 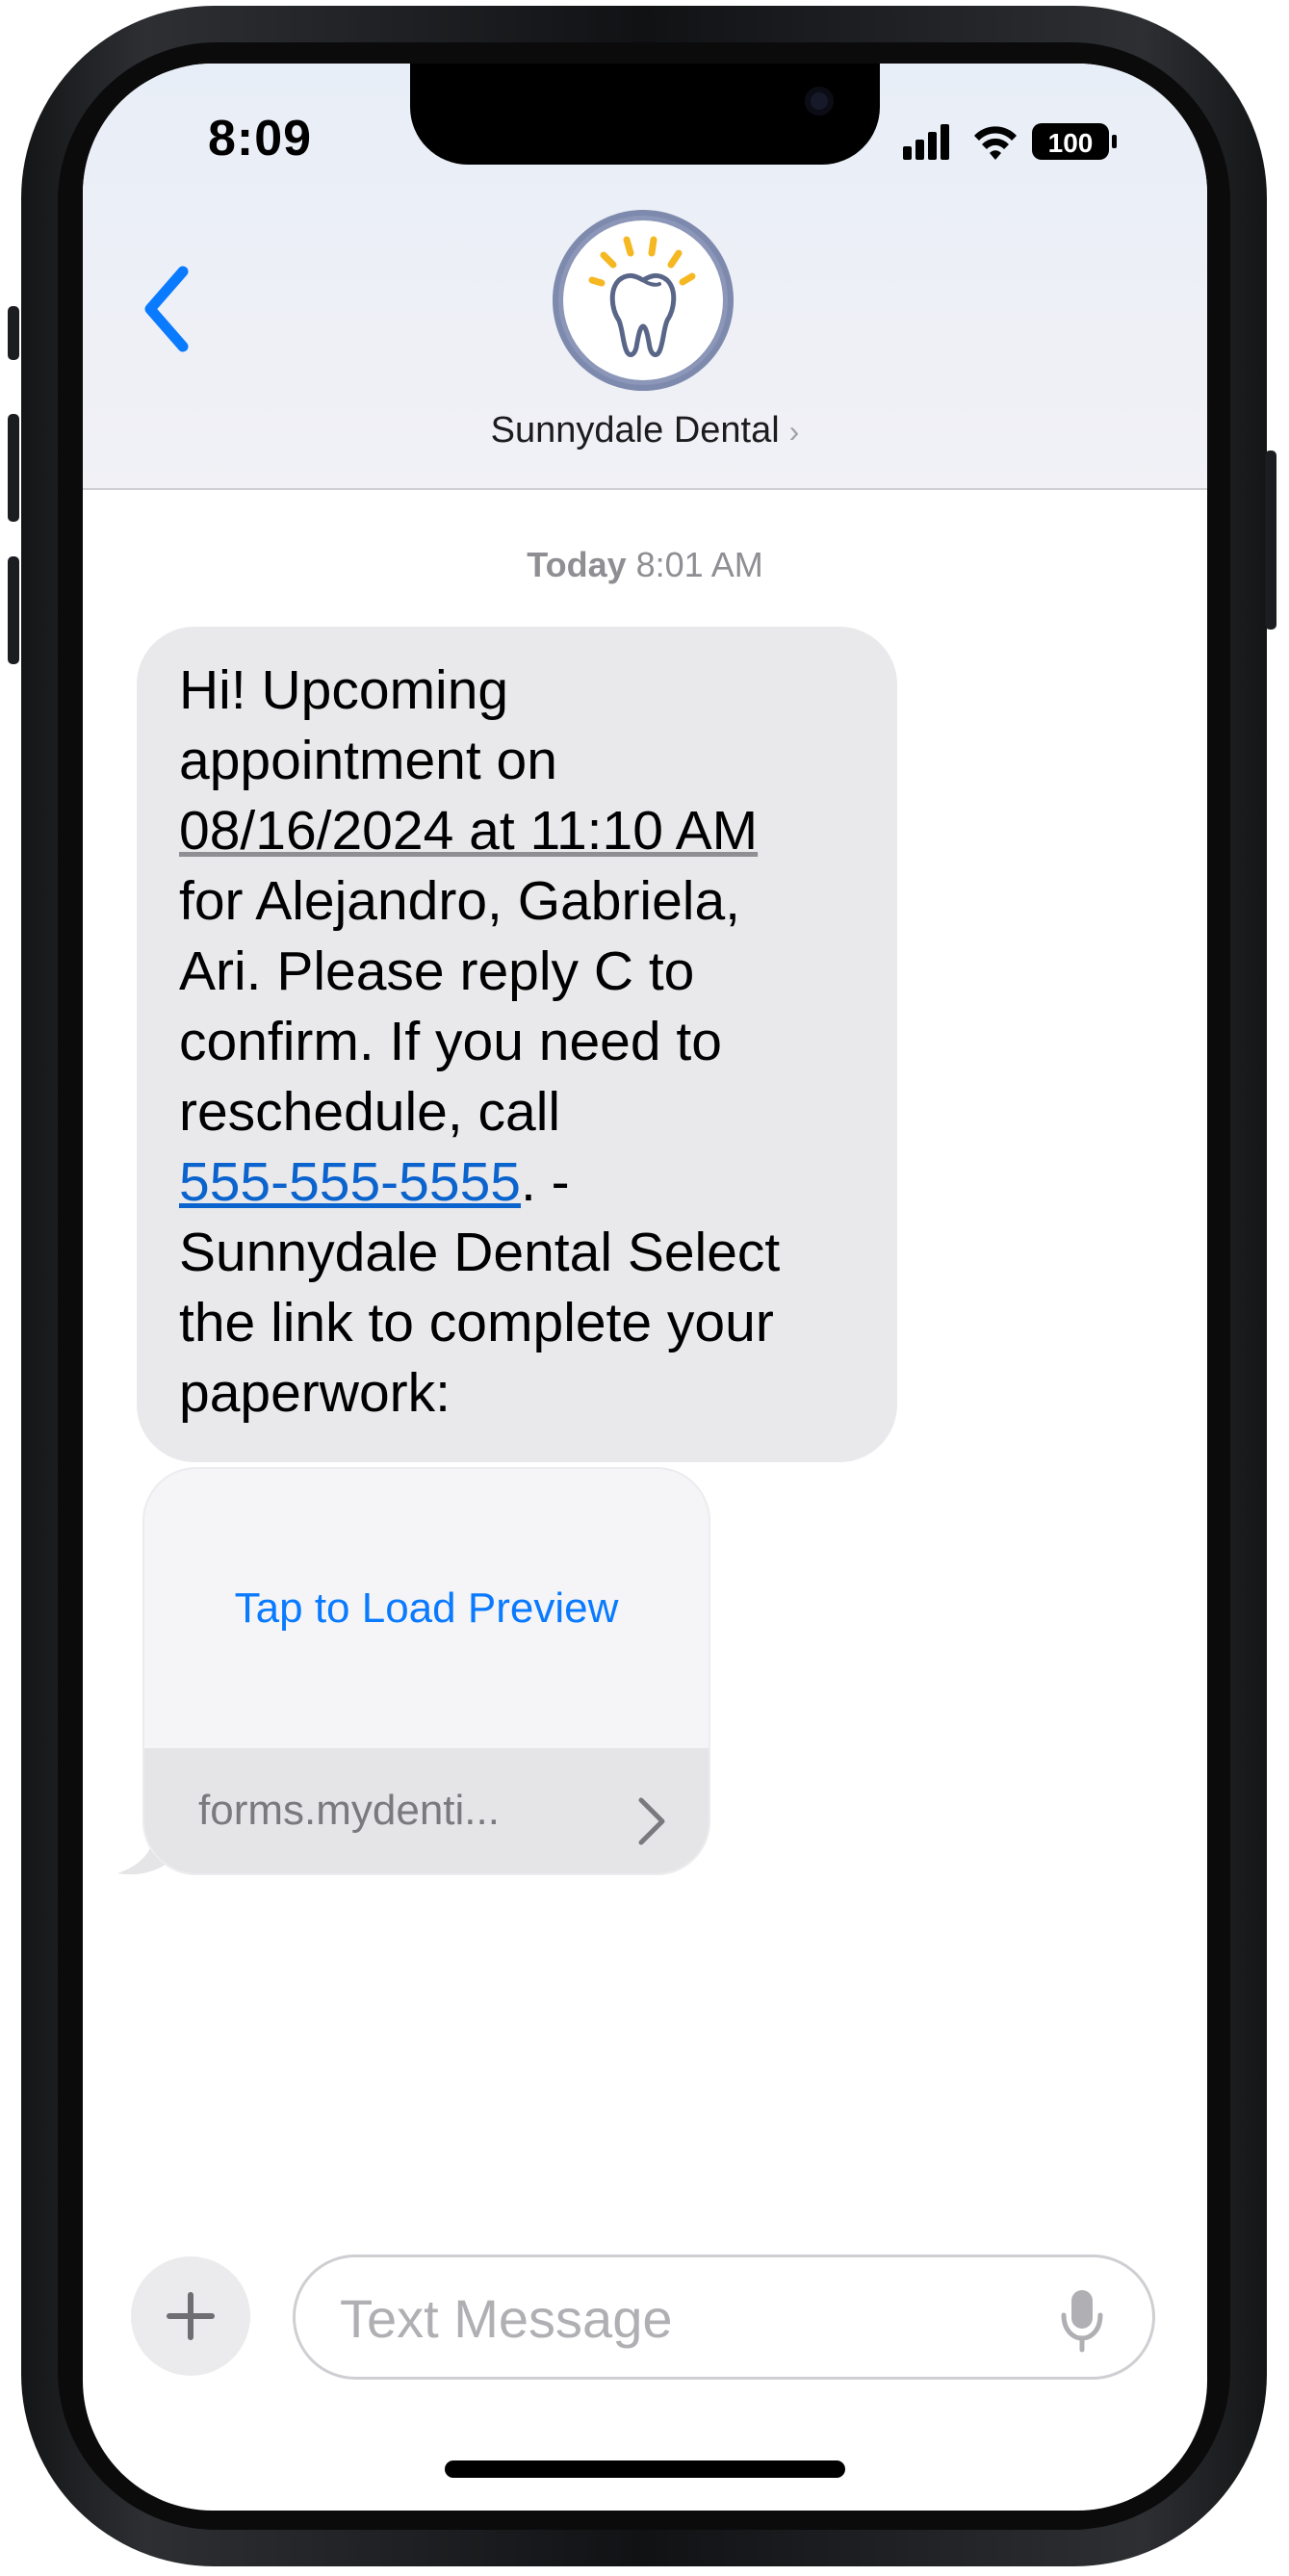 What do you see at coordinates (652, 1821) in the screenshot?
I see `chevron-right-icon` at bounding box center [652, 1821].